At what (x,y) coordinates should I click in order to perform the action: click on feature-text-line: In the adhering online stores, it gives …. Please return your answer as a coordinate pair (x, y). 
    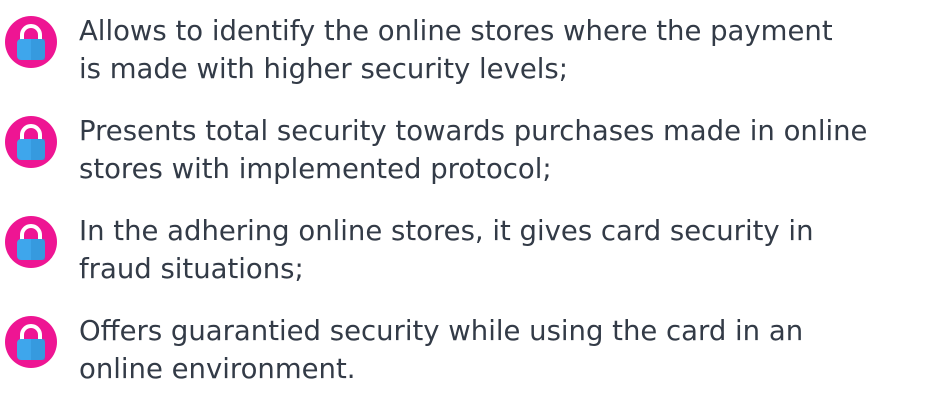
    Looking at the image, I should click on (446, 231).